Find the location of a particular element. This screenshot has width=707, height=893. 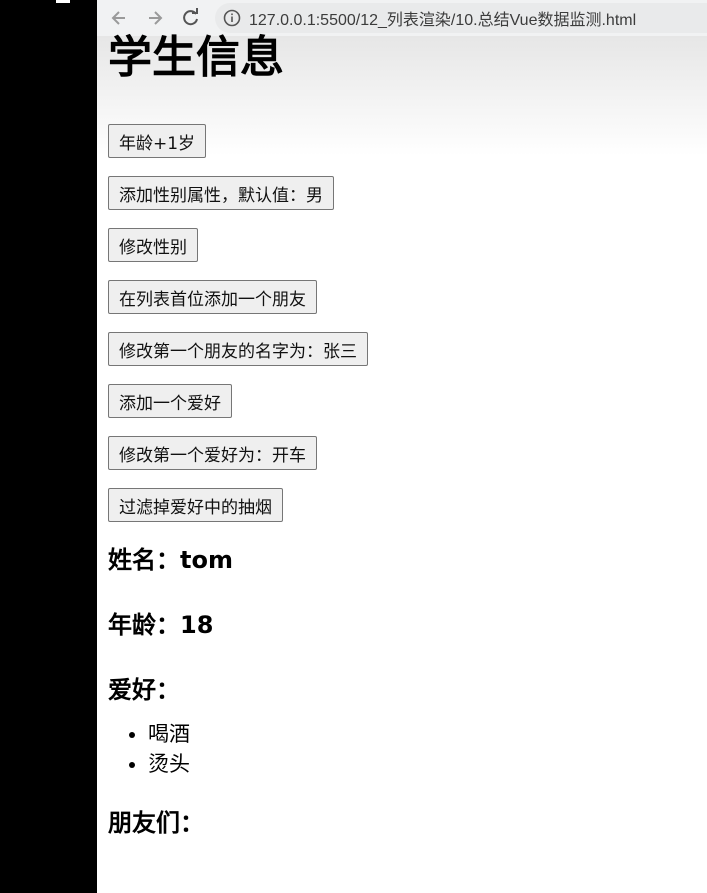

address-bar: 127.0.0.1:5500/12_列表渲染/10.总结Vue数据监测.html is located at coordinates (461, 18).